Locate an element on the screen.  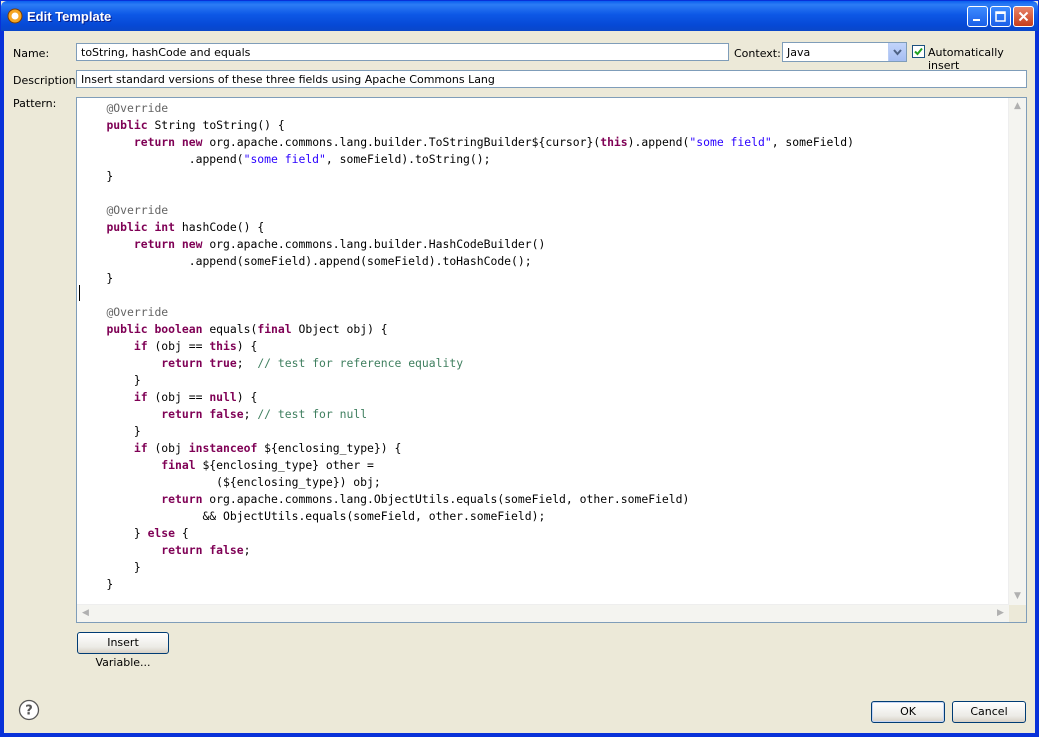
context-combo: Java is located at coordinates (844, 52).